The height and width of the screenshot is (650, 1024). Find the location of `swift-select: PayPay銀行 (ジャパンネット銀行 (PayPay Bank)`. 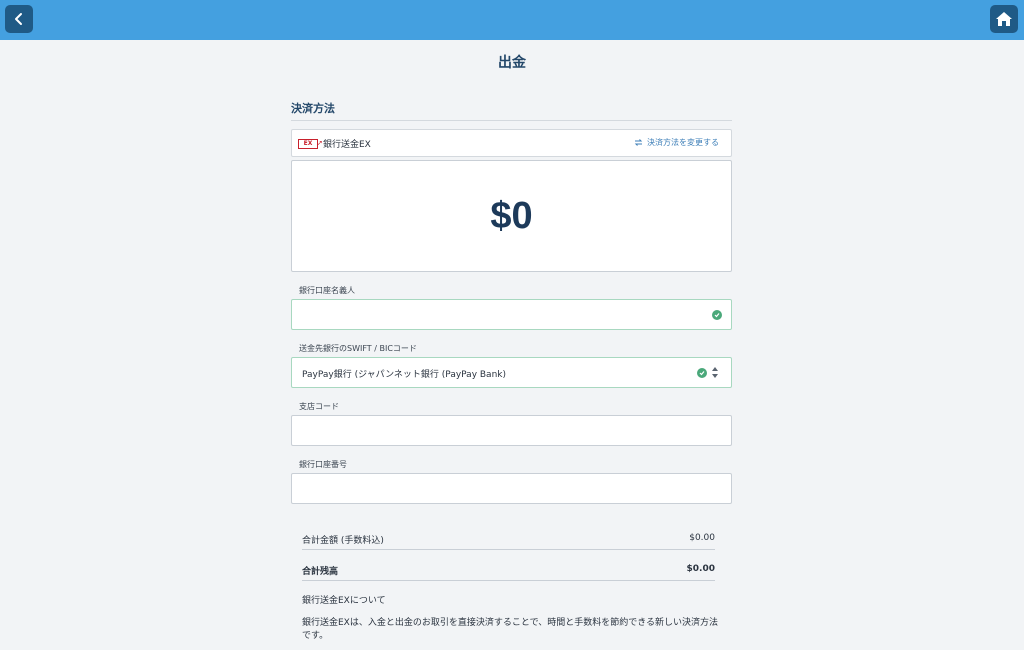

swift-select: PayPay銀行 (ジャパンネット銀行 (PayPay Bank) is located at coordinates (511, 372).